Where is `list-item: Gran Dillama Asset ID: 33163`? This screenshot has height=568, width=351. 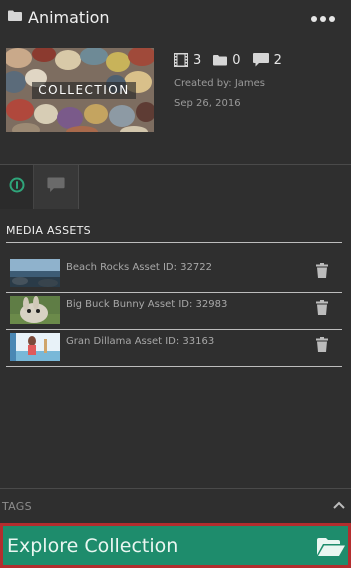 list-item: Gran Dillama Asset ID: 33163 is located at coordinates (174, 348).